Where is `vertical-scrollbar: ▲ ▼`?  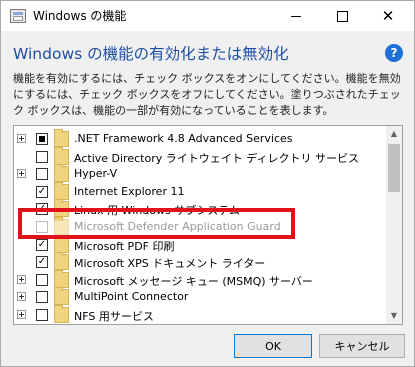
vertical-scrollbar: ▲ ▼ is located at coordinates (394, 225).